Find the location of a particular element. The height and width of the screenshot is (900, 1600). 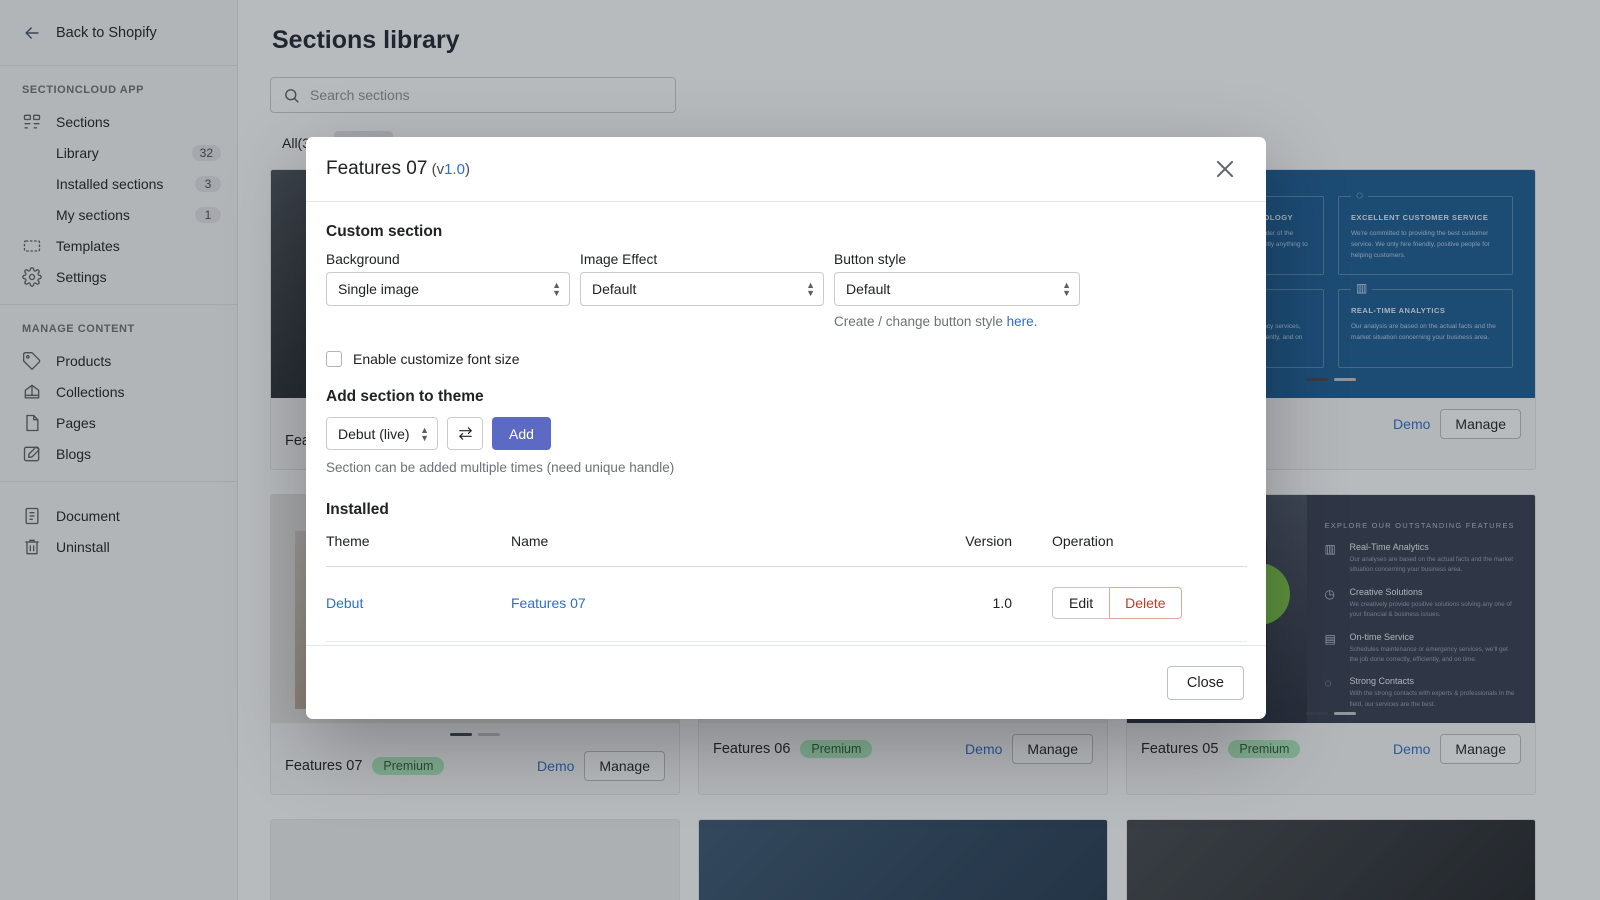

close-button: Close is located at coordinates (1205, 682).